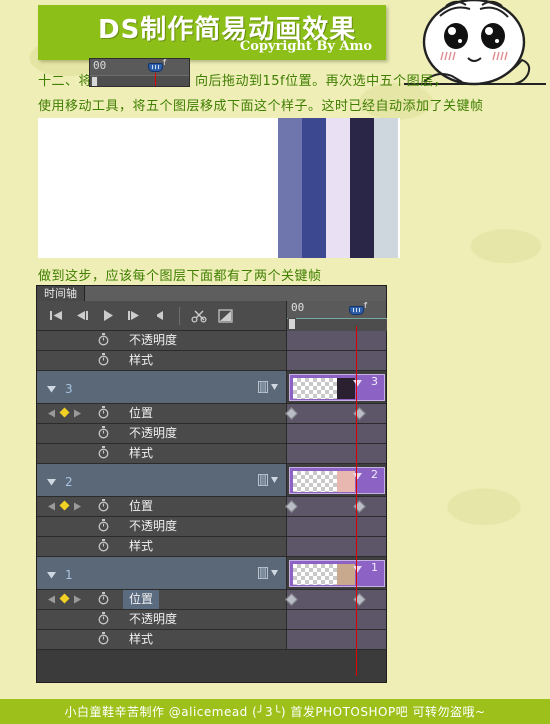  I want to click on timeline-ruler: 00 f, so click(336, 316).